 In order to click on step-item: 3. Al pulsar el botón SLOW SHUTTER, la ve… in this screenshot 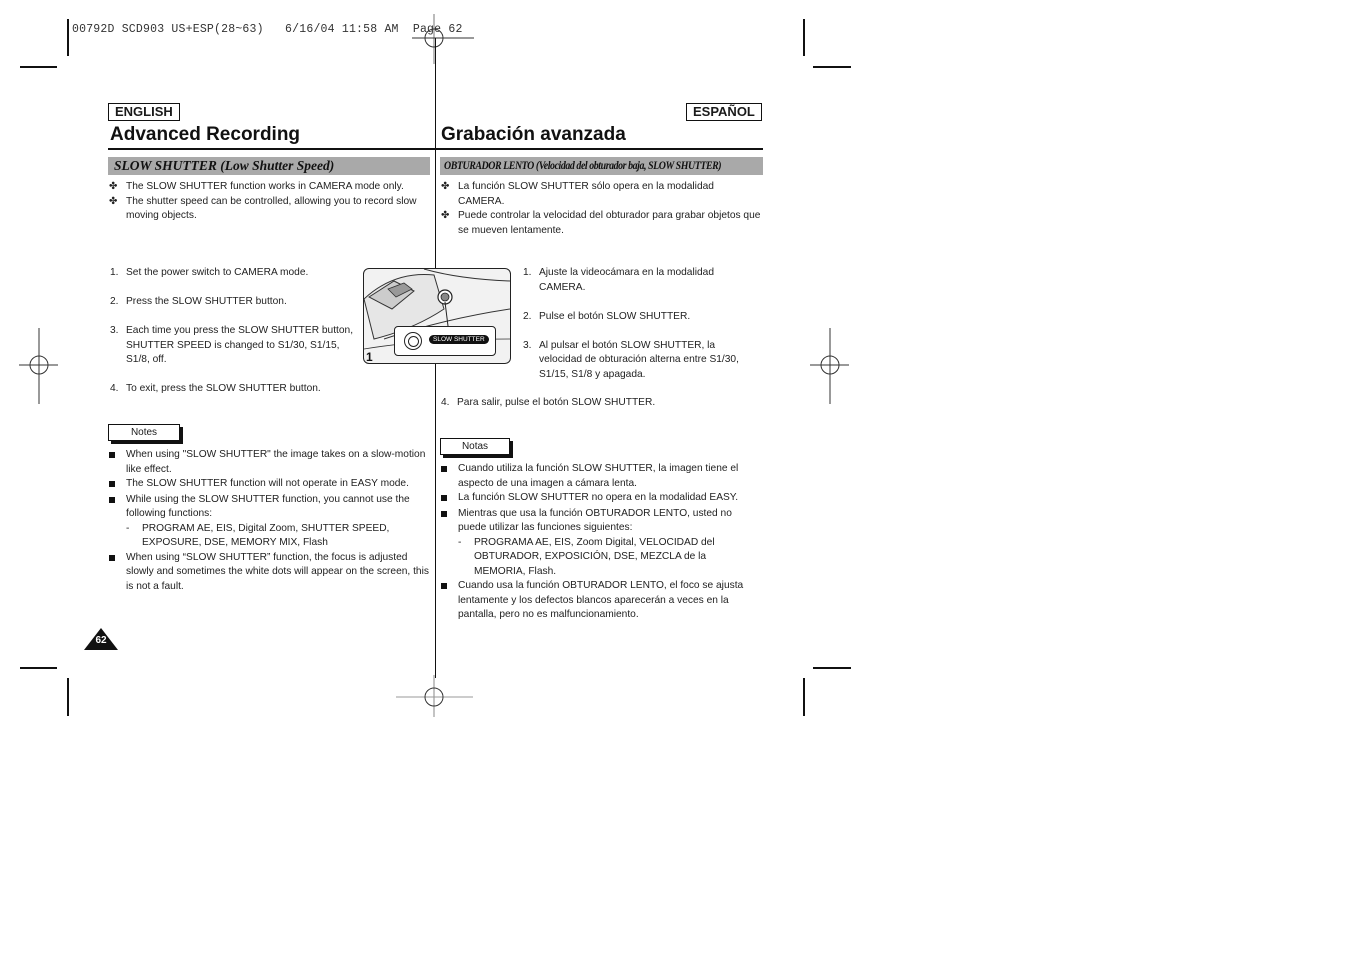, I will do `click(631, 359)`.